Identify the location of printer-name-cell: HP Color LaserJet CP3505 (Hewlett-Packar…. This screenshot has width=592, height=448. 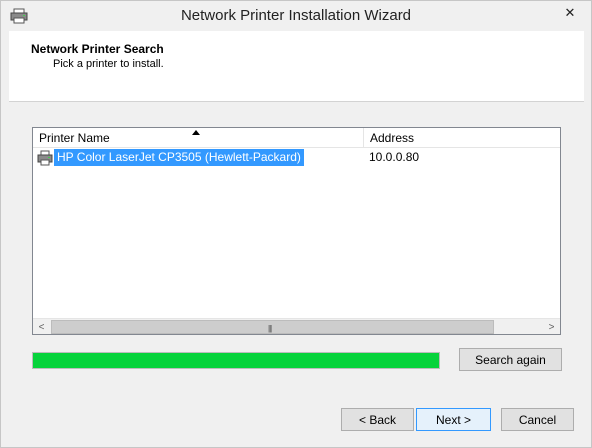
(179, 157).